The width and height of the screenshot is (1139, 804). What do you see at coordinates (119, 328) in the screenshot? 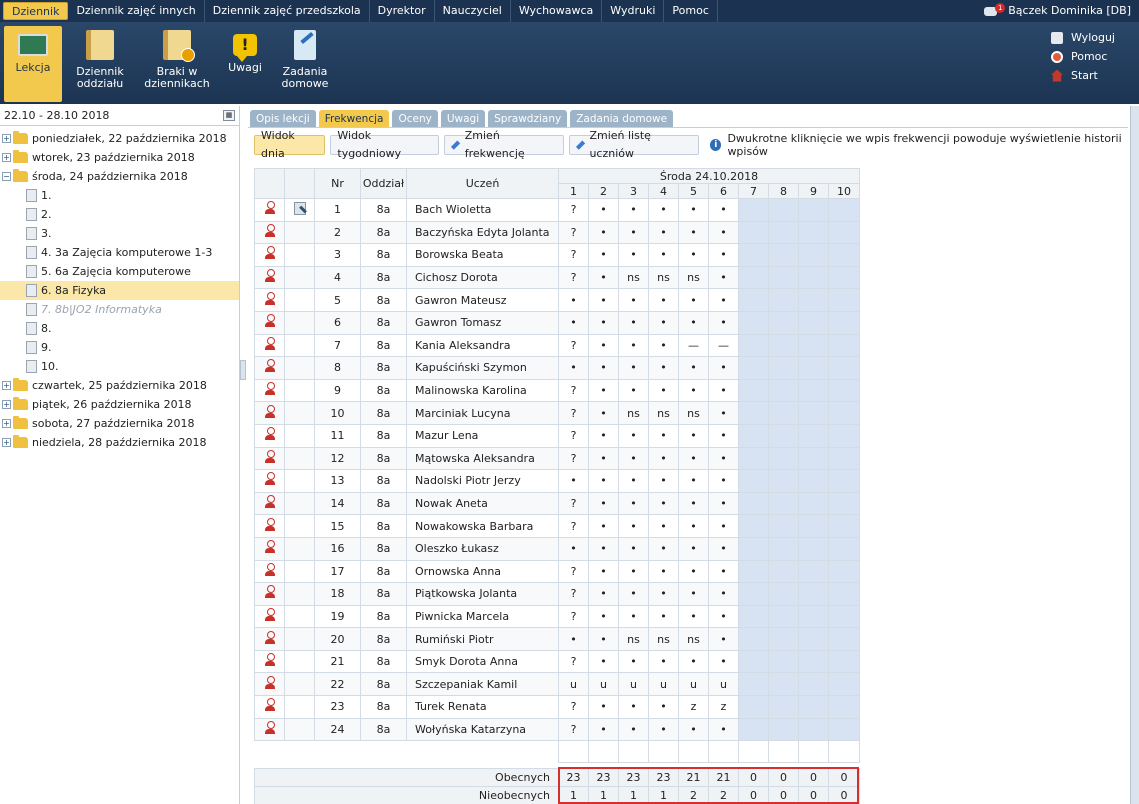
I see `tree-lesson-node: 8.` at bounding box center [119, 328].